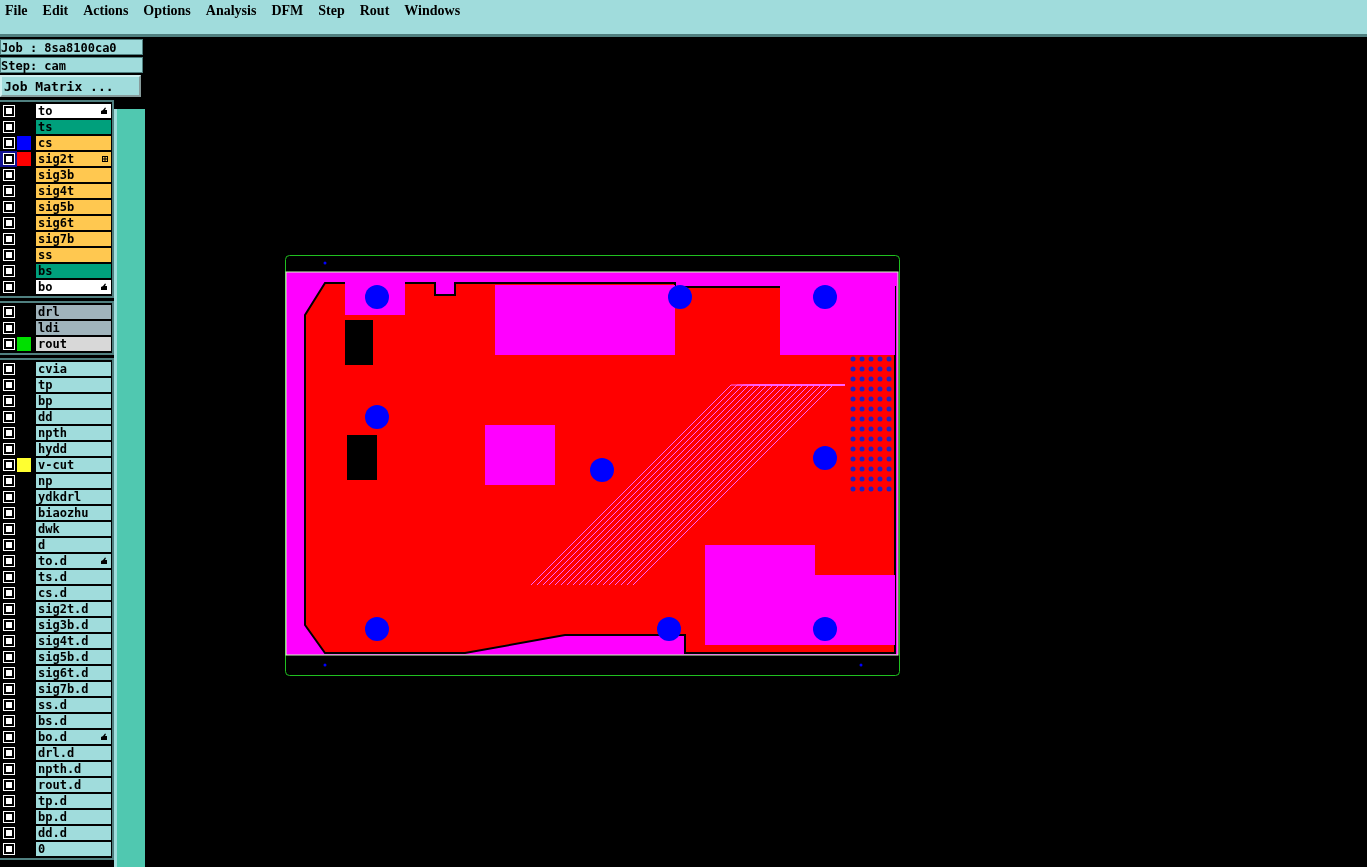 This screenshot has height=867, width=1367. Describe the element at coordinates (73, 705) in the screenshot. I see `layer-name-item: ss.d` at that location.